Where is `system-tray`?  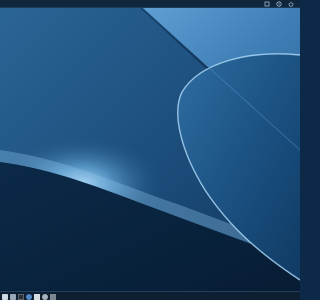
system-tray is located at coordinates (279, 4).